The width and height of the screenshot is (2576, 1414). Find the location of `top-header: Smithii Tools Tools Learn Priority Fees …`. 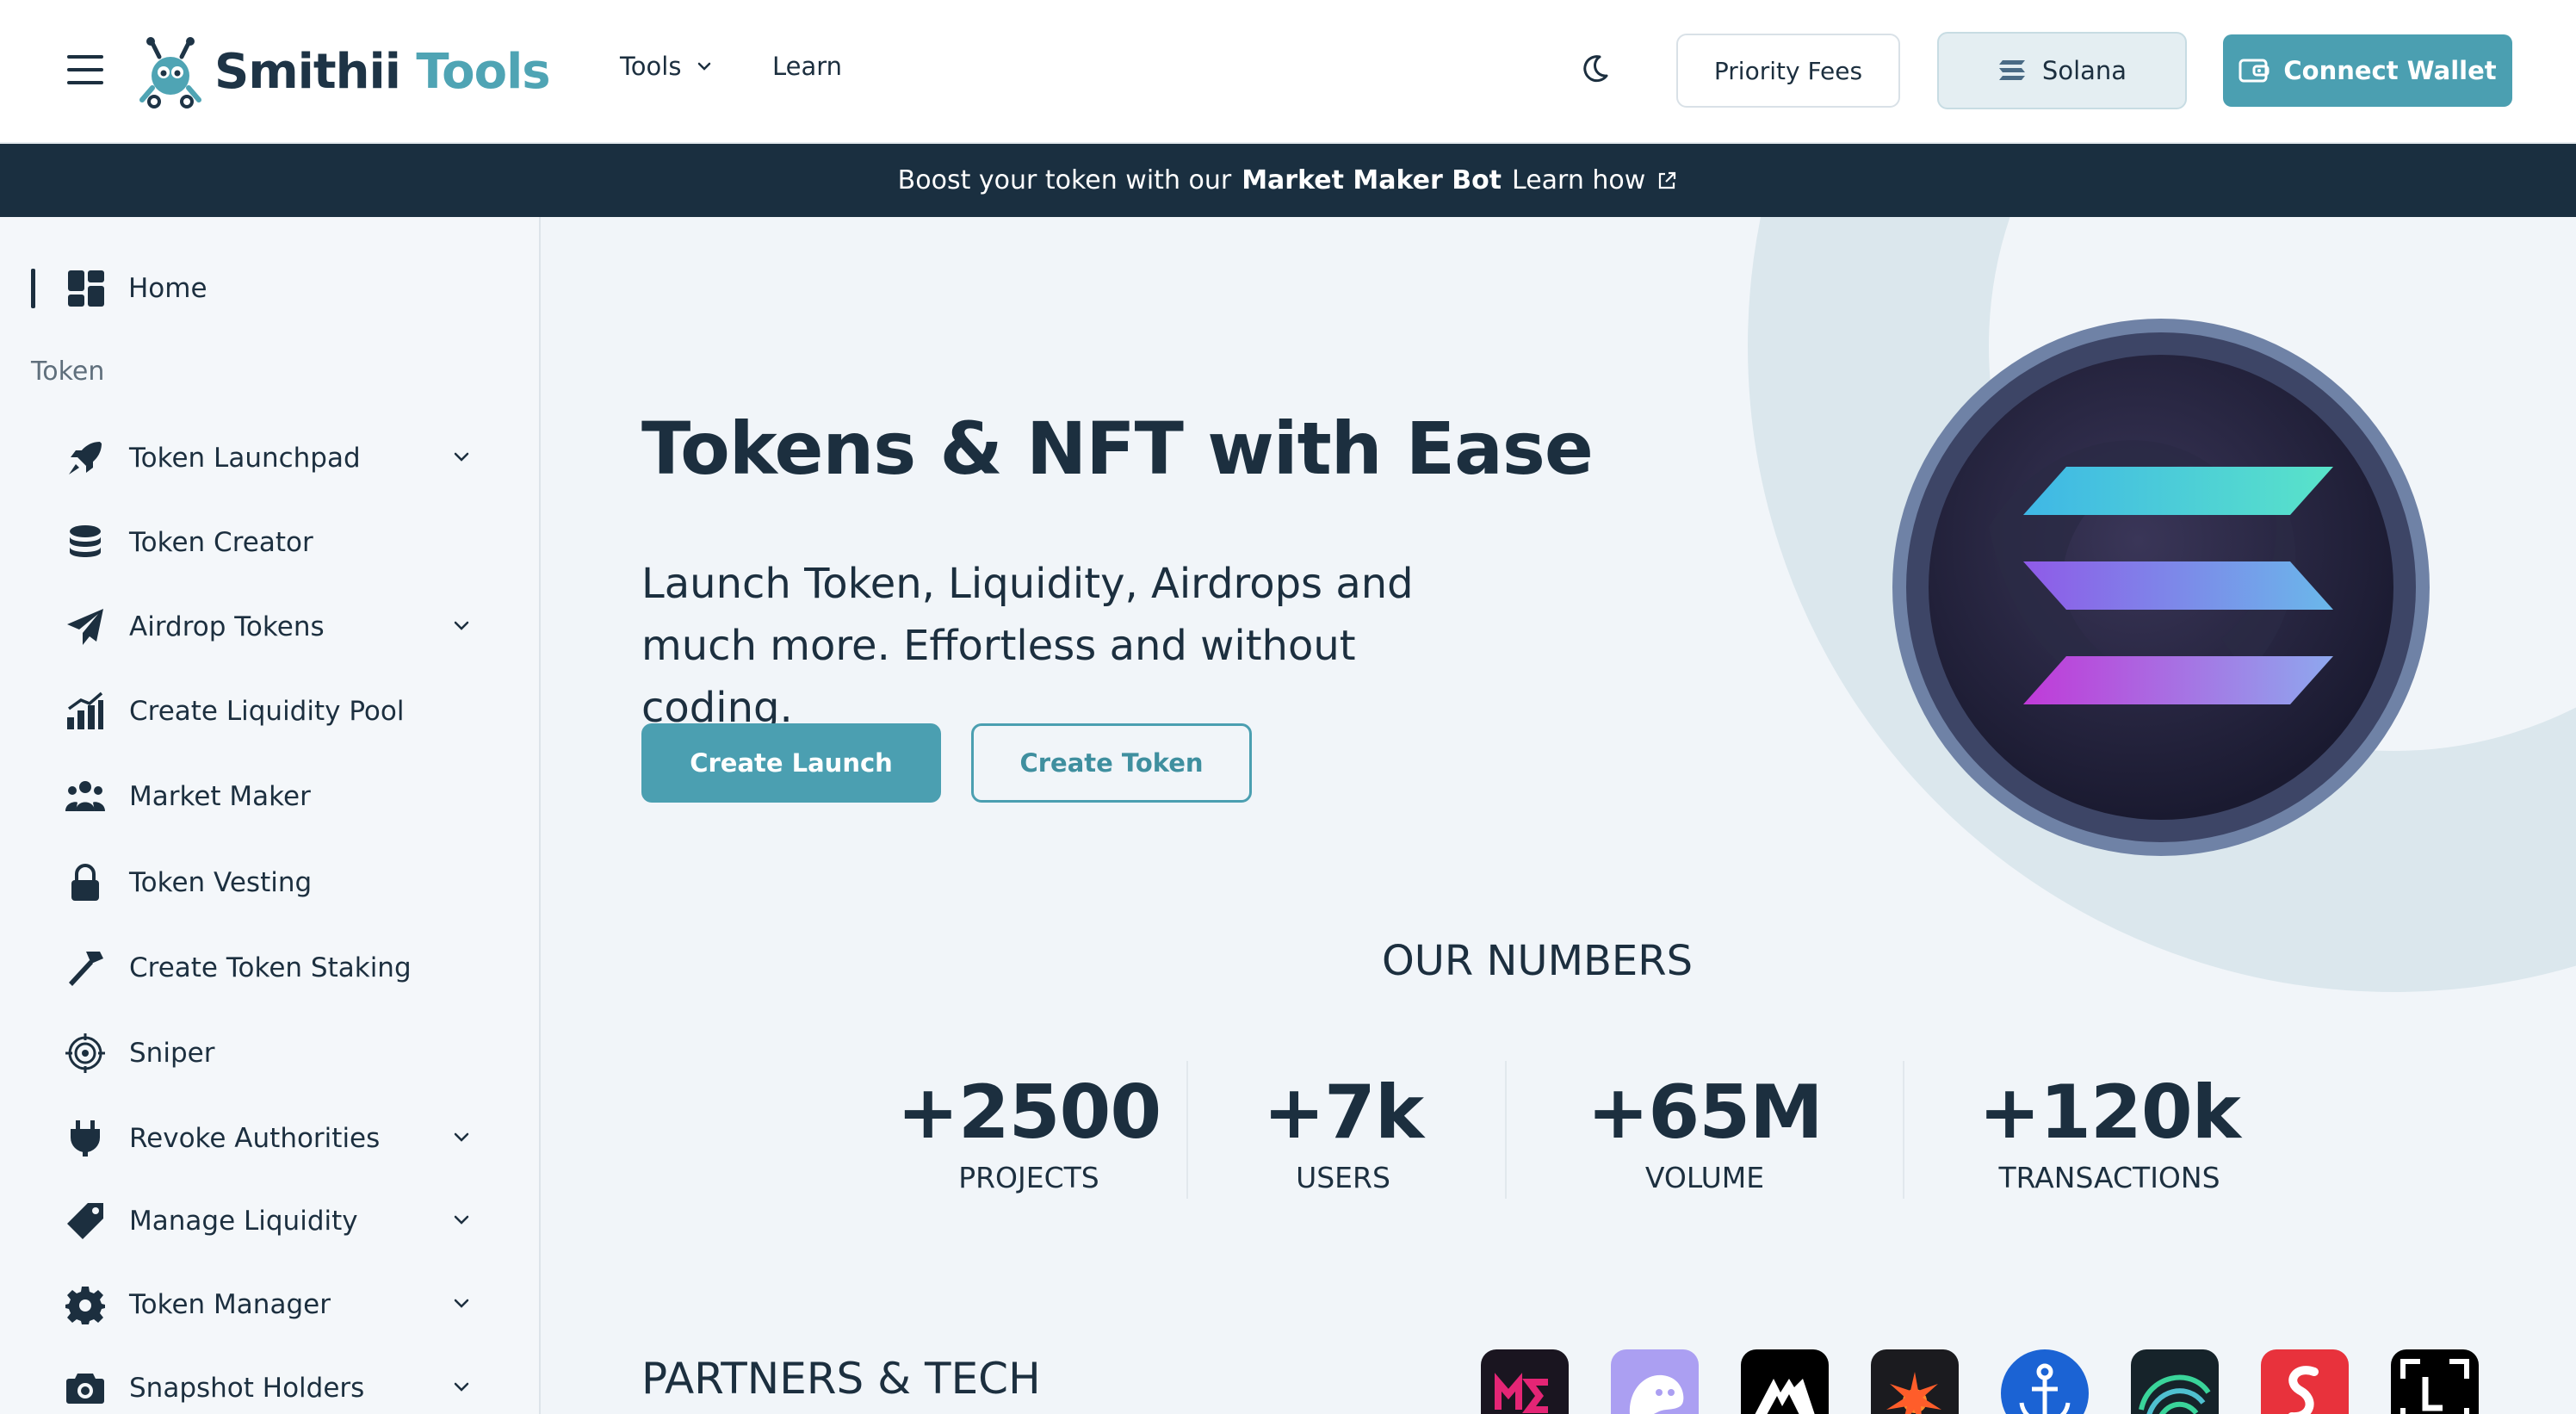

top-header: Smithii Tools Tools Learn Priority Fees … is located at coordinates (1288, 72).